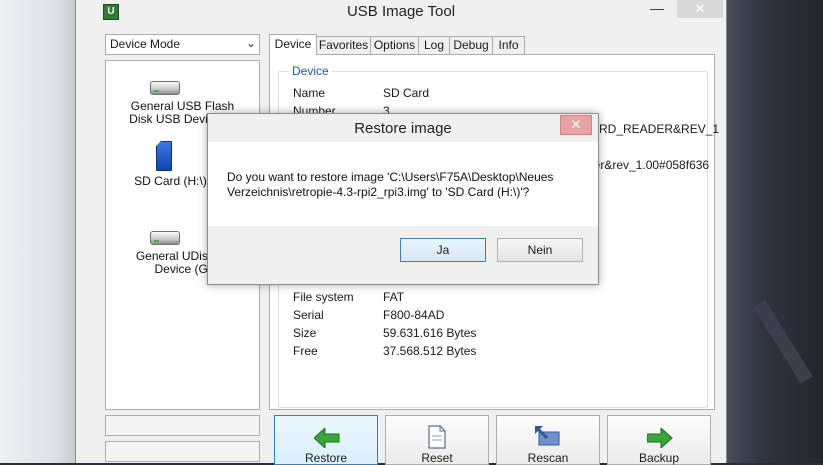  What do you see at coordinates (434, 45) in the screenshot?
I see `tab-log: Log` at bounding box center [434, 45].